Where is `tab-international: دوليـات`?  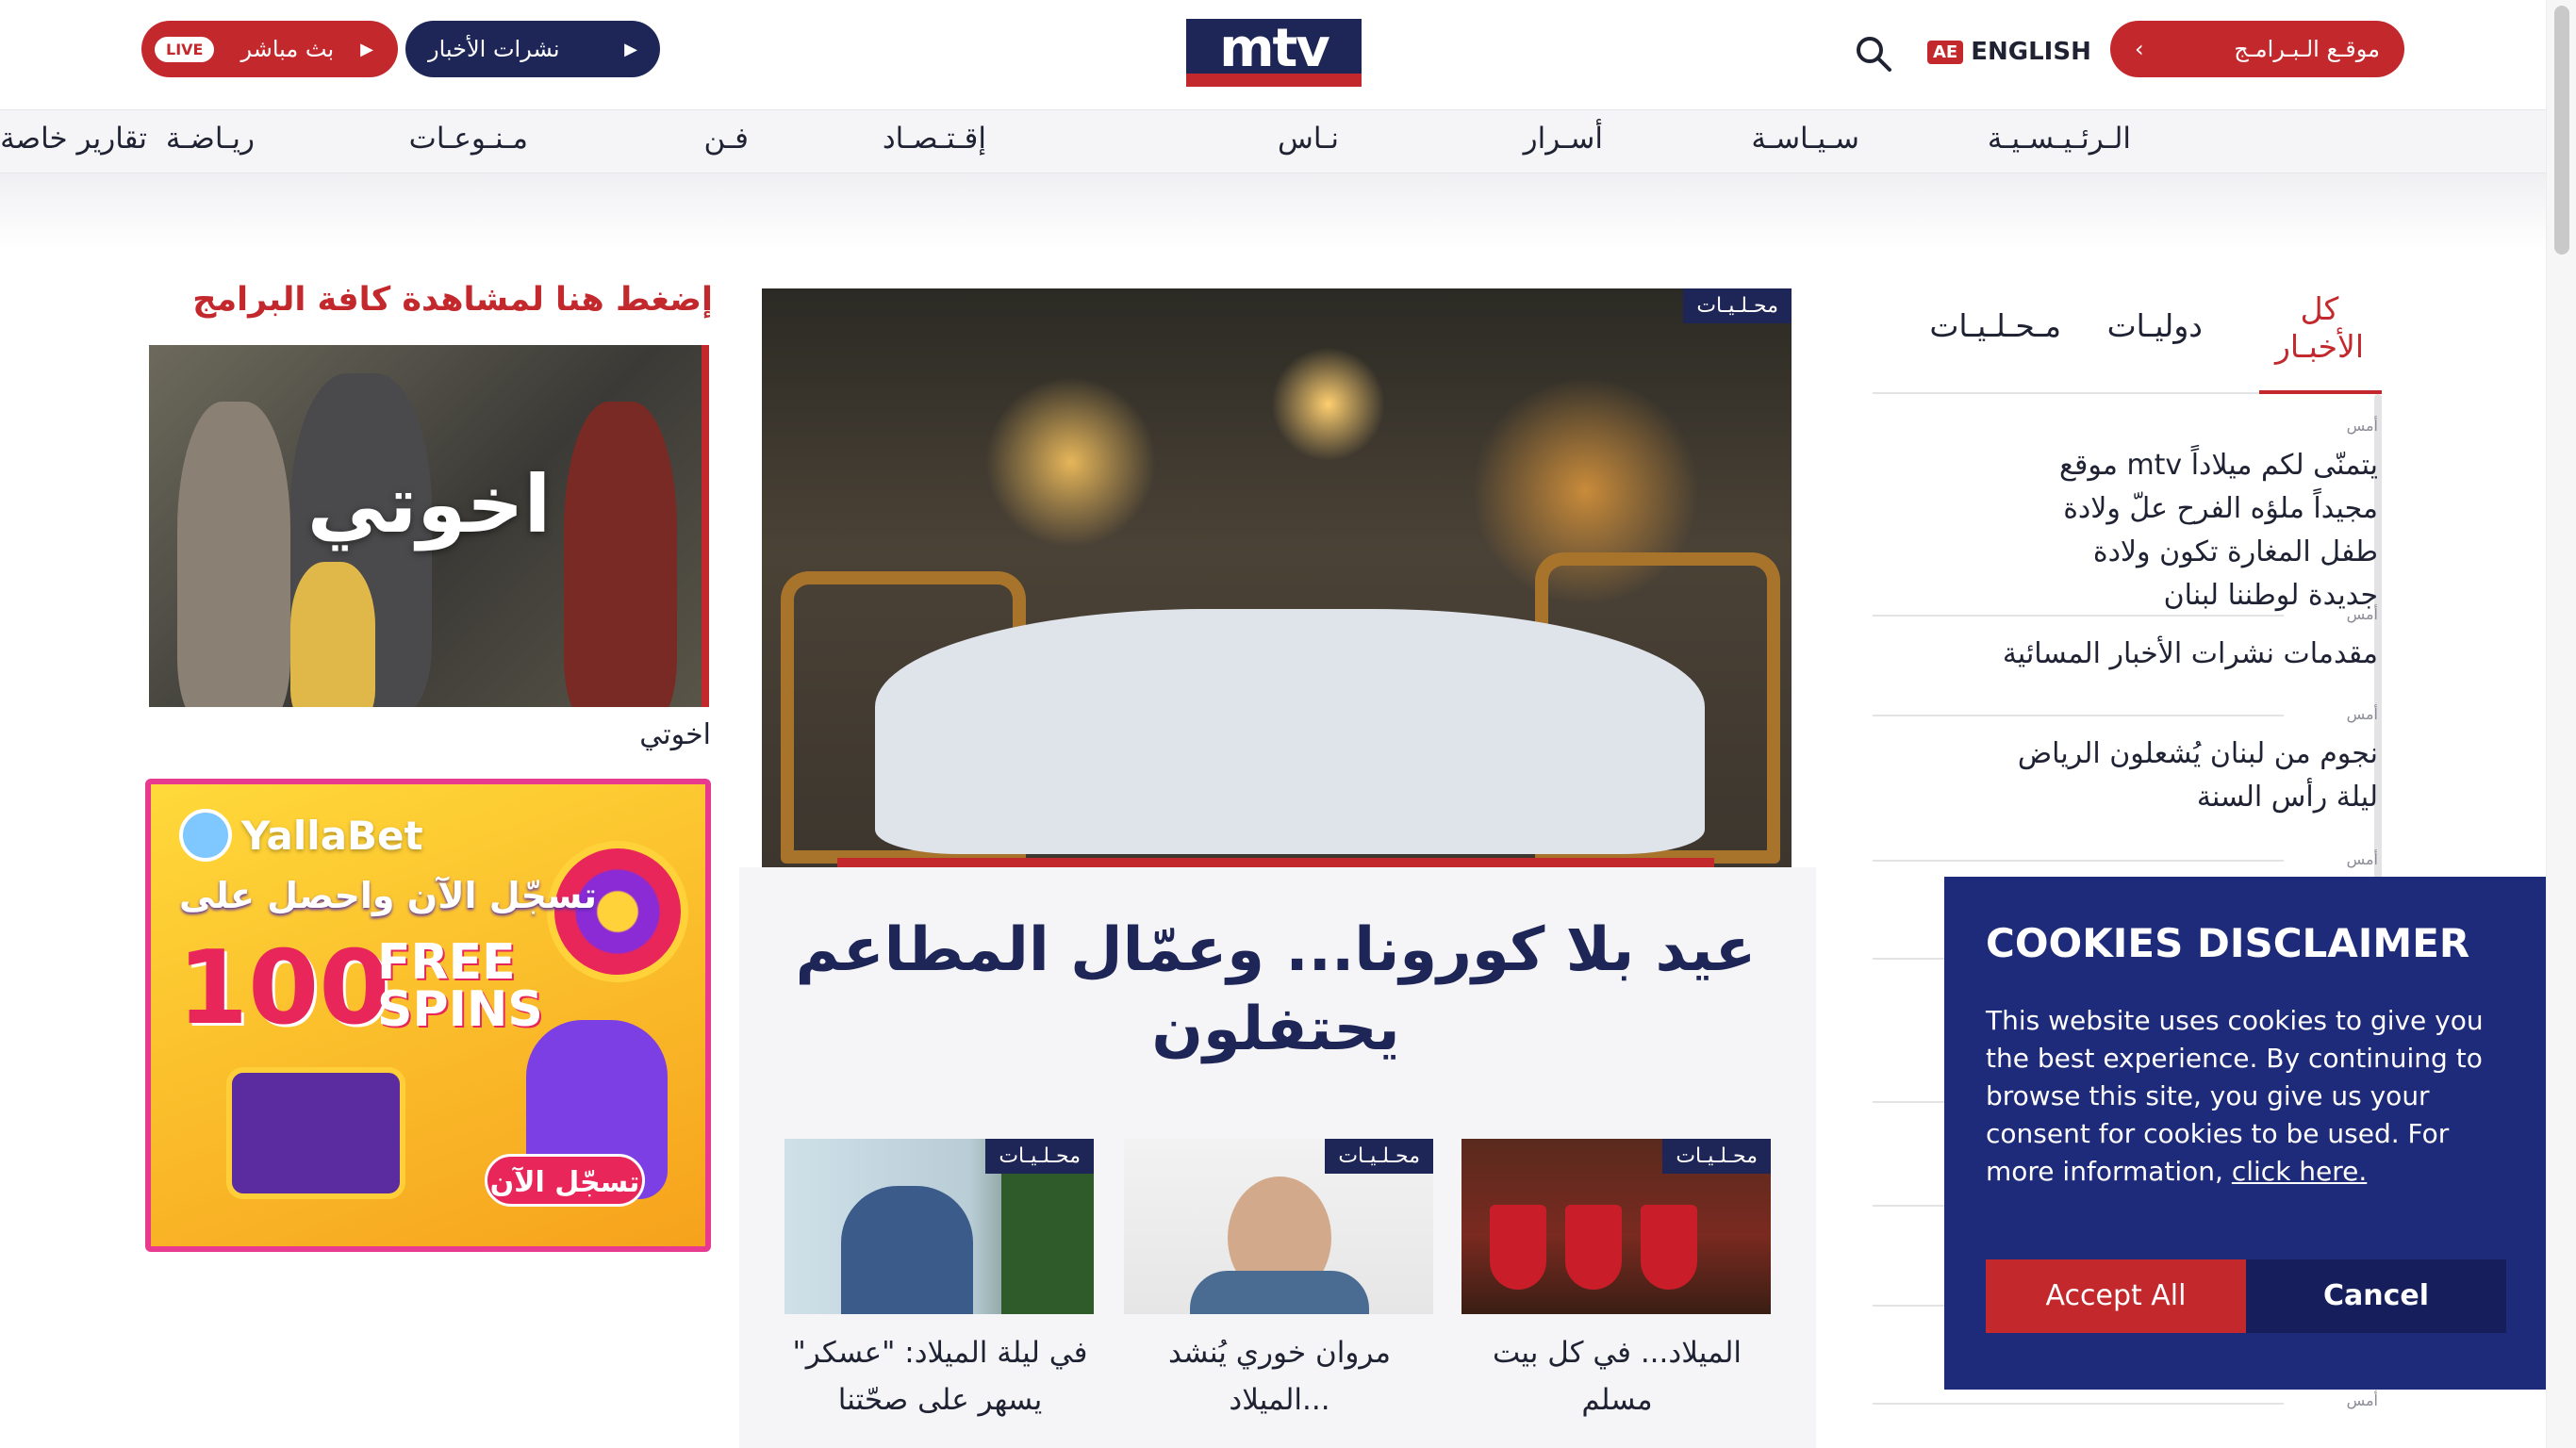
tab-international: دوليـات is located at coordinates (2155, 325).